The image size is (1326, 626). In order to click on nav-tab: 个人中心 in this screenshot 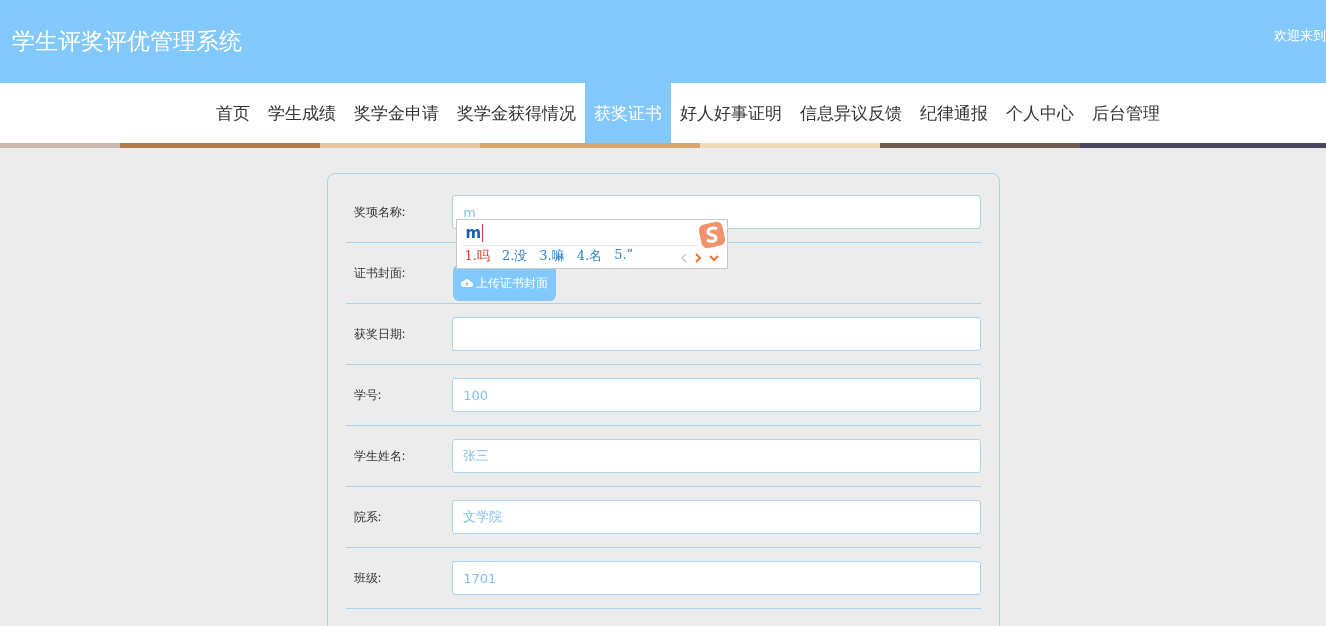, I will do `click(1040, 113)`.